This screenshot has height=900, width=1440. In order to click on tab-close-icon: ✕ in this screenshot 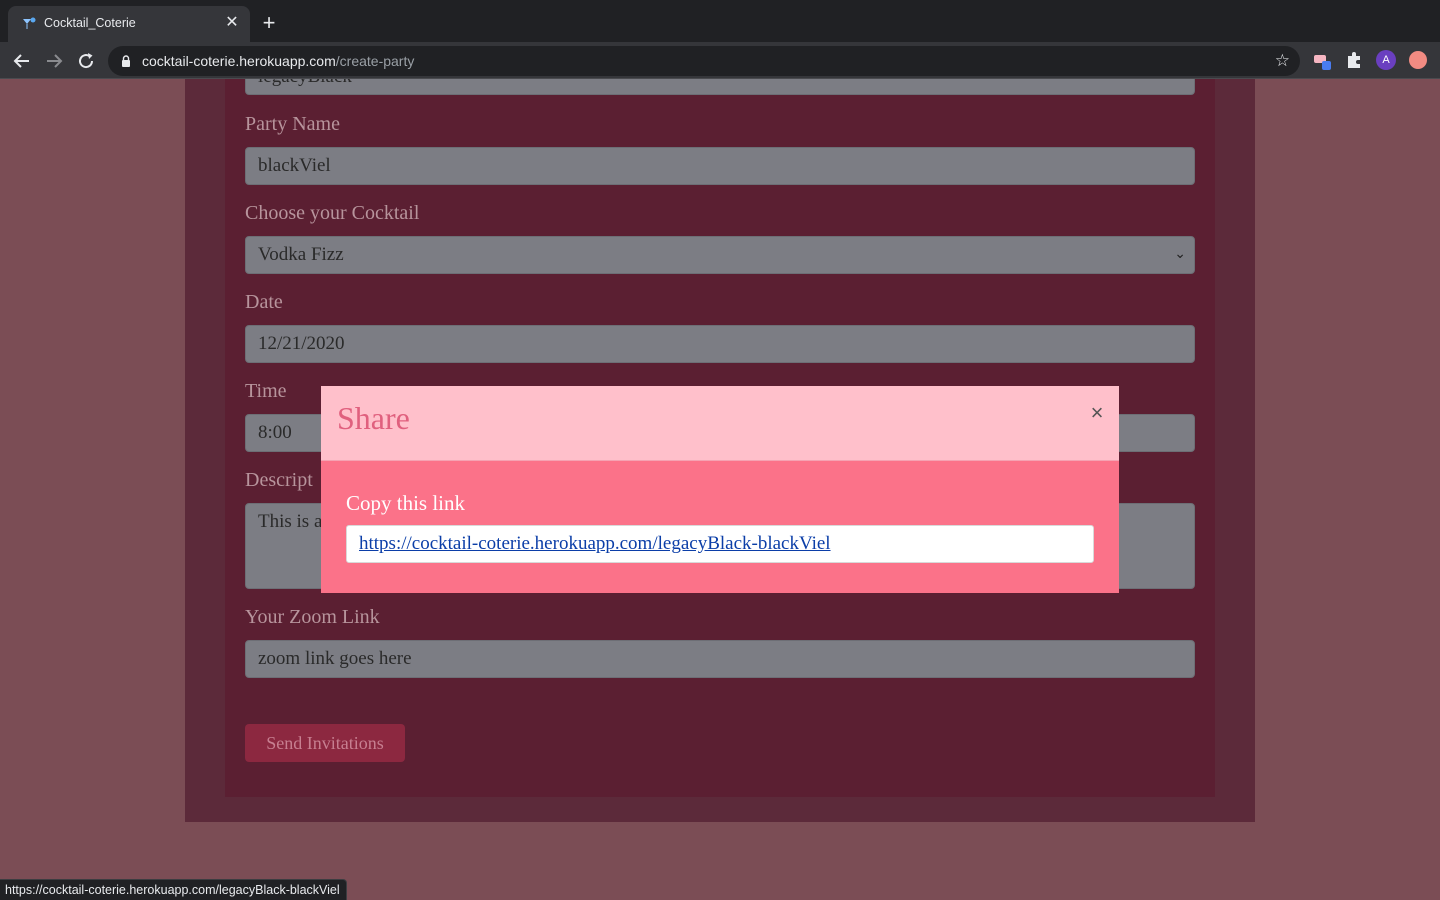, I will do `click(232, 23)`.